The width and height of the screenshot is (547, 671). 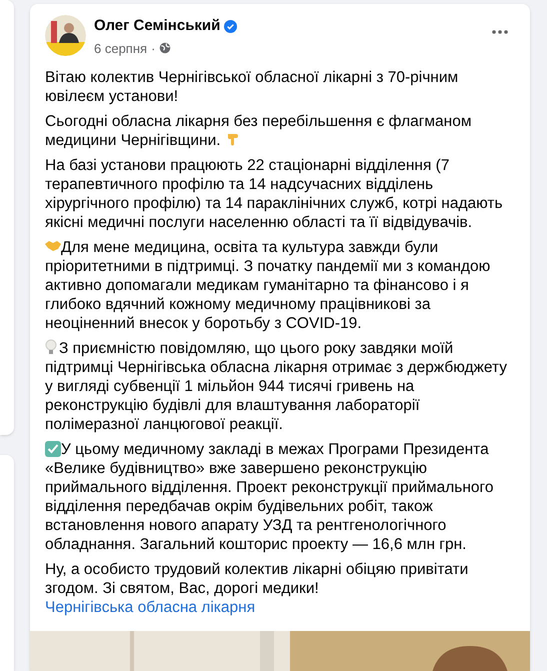 What do you see at coordinates (257, 588) in the screenshot?
I see `post-paragraph: Ну, а особисто трудовий колектив лікарні обіцяю привітати згодом. Зі святом, Вас, дорогі медики! Чернігівська обласна лікарня` at bounding box center [257, 588].